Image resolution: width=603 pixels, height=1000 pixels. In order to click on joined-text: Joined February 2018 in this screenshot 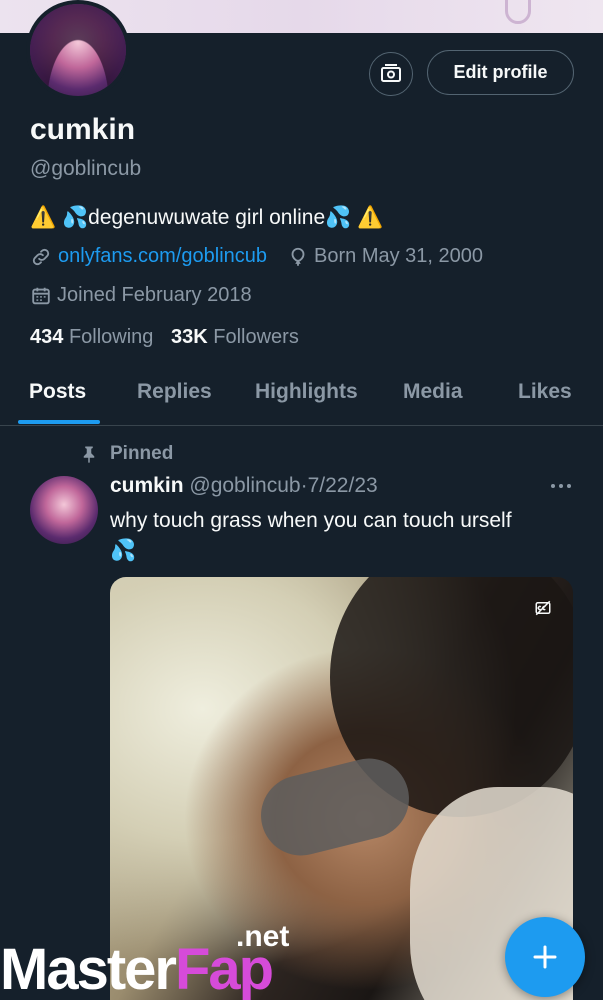, I will do `click(154, 295)`.